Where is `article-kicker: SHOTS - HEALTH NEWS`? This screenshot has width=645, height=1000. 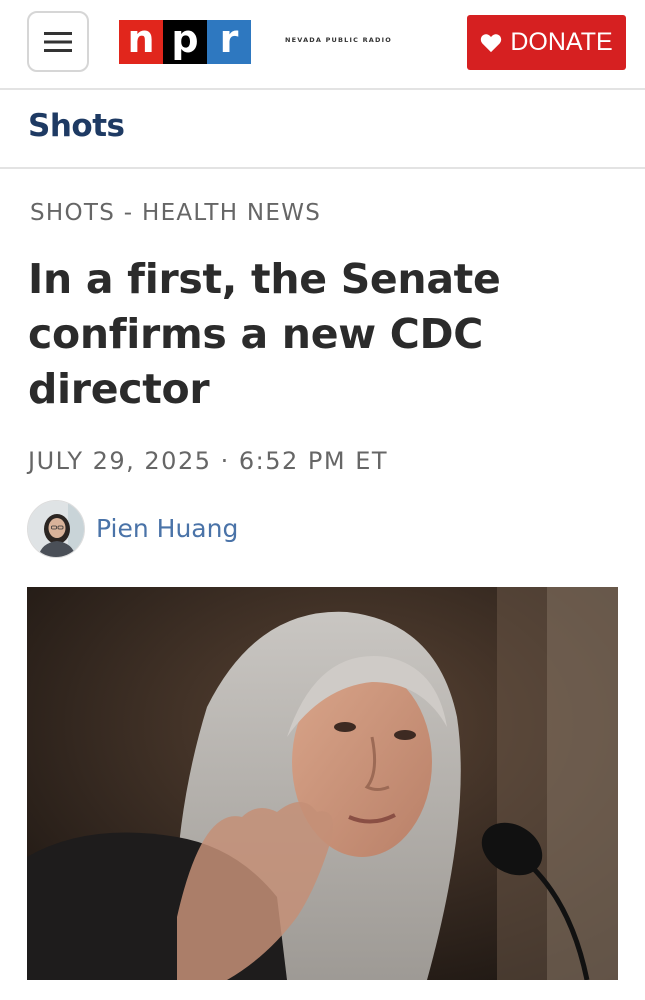 article-kicker: SHOTS - HEALTH NEWS is located at coordinates (175, 213).